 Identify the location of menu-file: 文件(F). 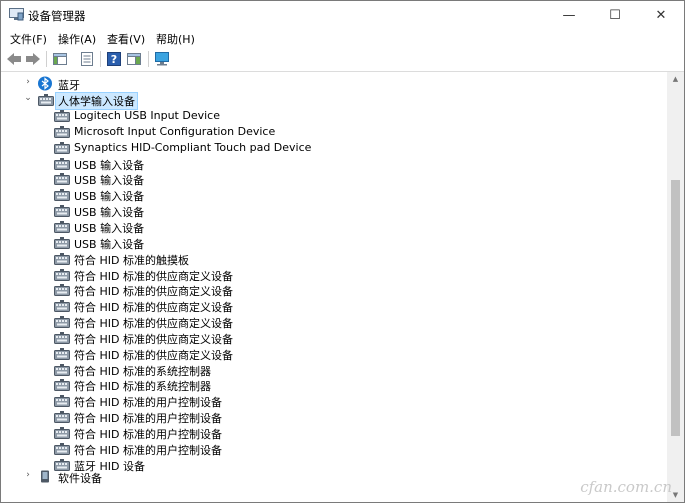
(28, 39).